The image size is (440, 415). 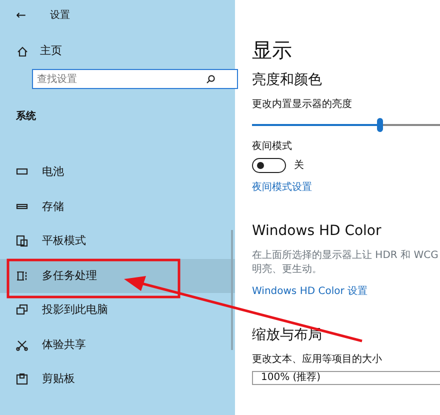 I want to click on sidebar-item-label: 体验共享, so click(x=64, y=344).